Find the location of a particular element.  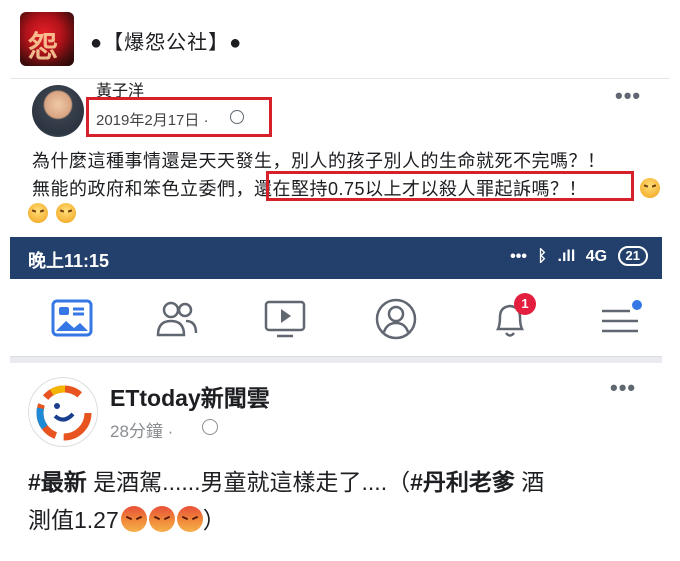

post2-text-part1: 是酒駕......男童就這樣走了....（ is located at coordinates (248, 482).